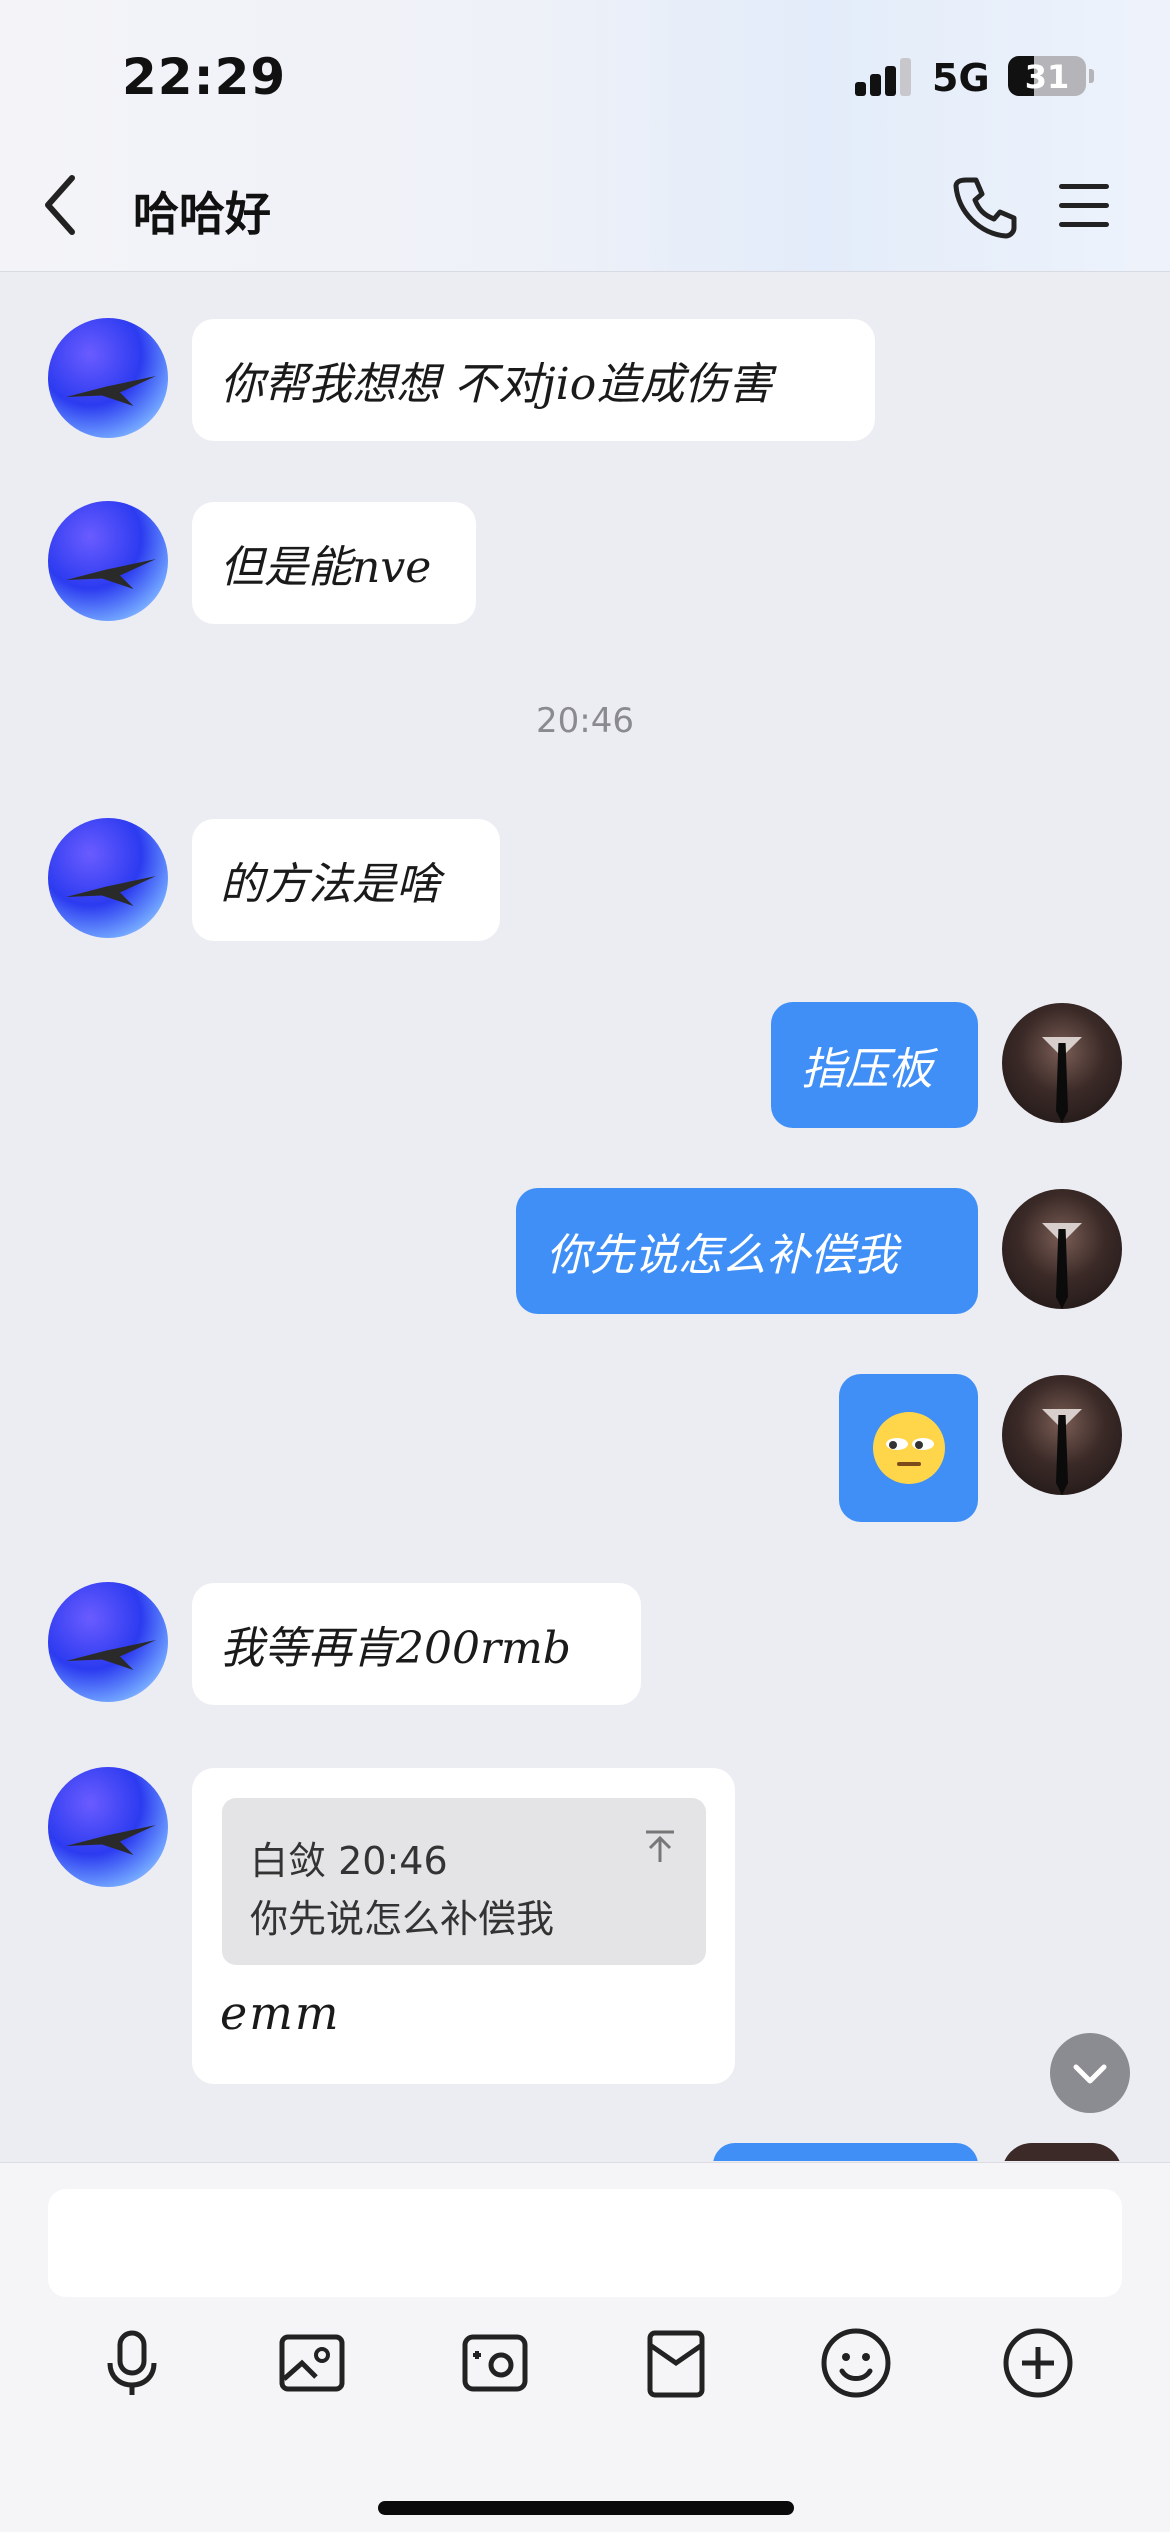 The image size is (1170, 2532). Describe the element at coordinates (330, 884) in the screenshot. I see `message-text: 的方法是啥` at that location.